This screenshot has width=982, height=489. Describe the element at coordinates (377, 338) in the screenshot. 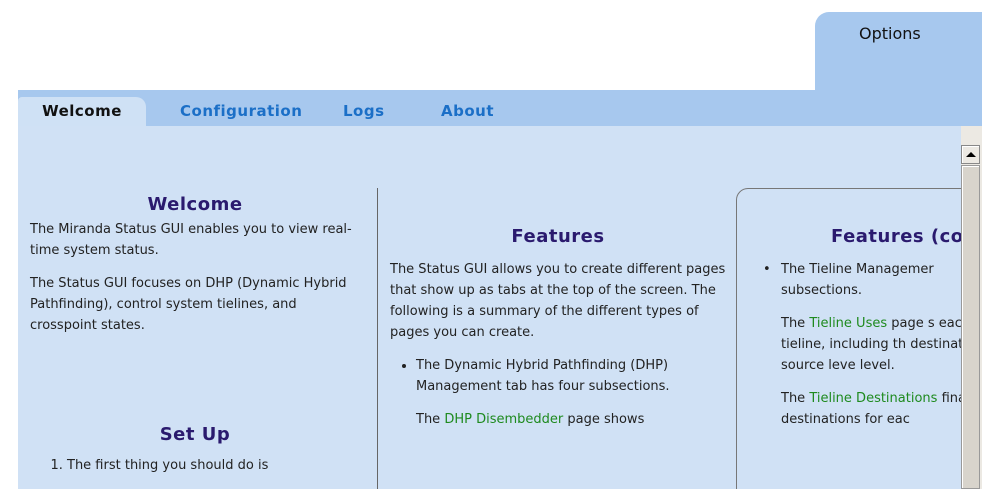

I see `column-divider` at that location.